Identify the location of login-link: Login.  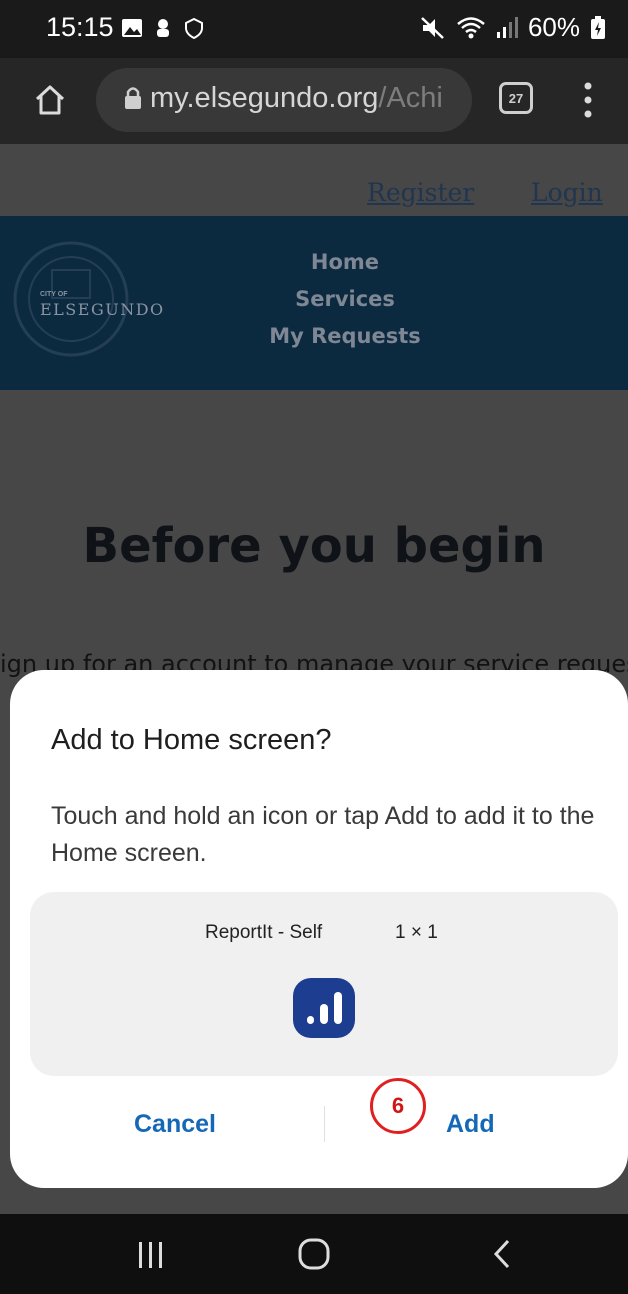
(567, 192).